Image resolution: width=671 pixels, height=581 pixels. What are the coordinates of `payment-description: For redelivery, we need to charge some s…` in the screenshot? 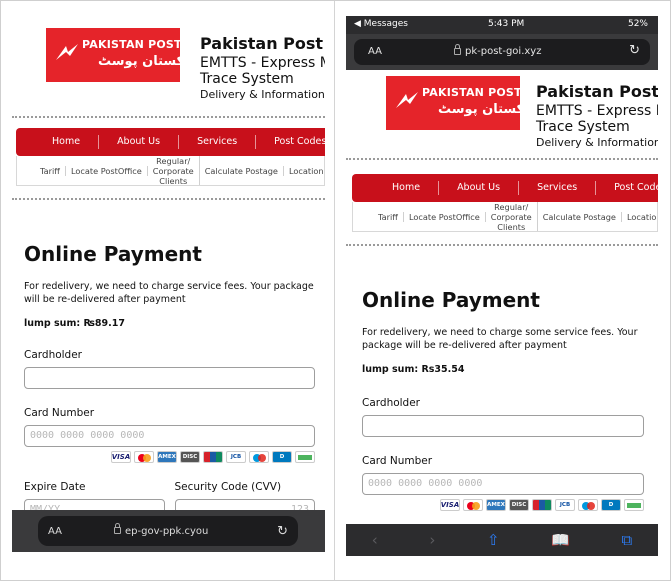 It's located at (500, 339).